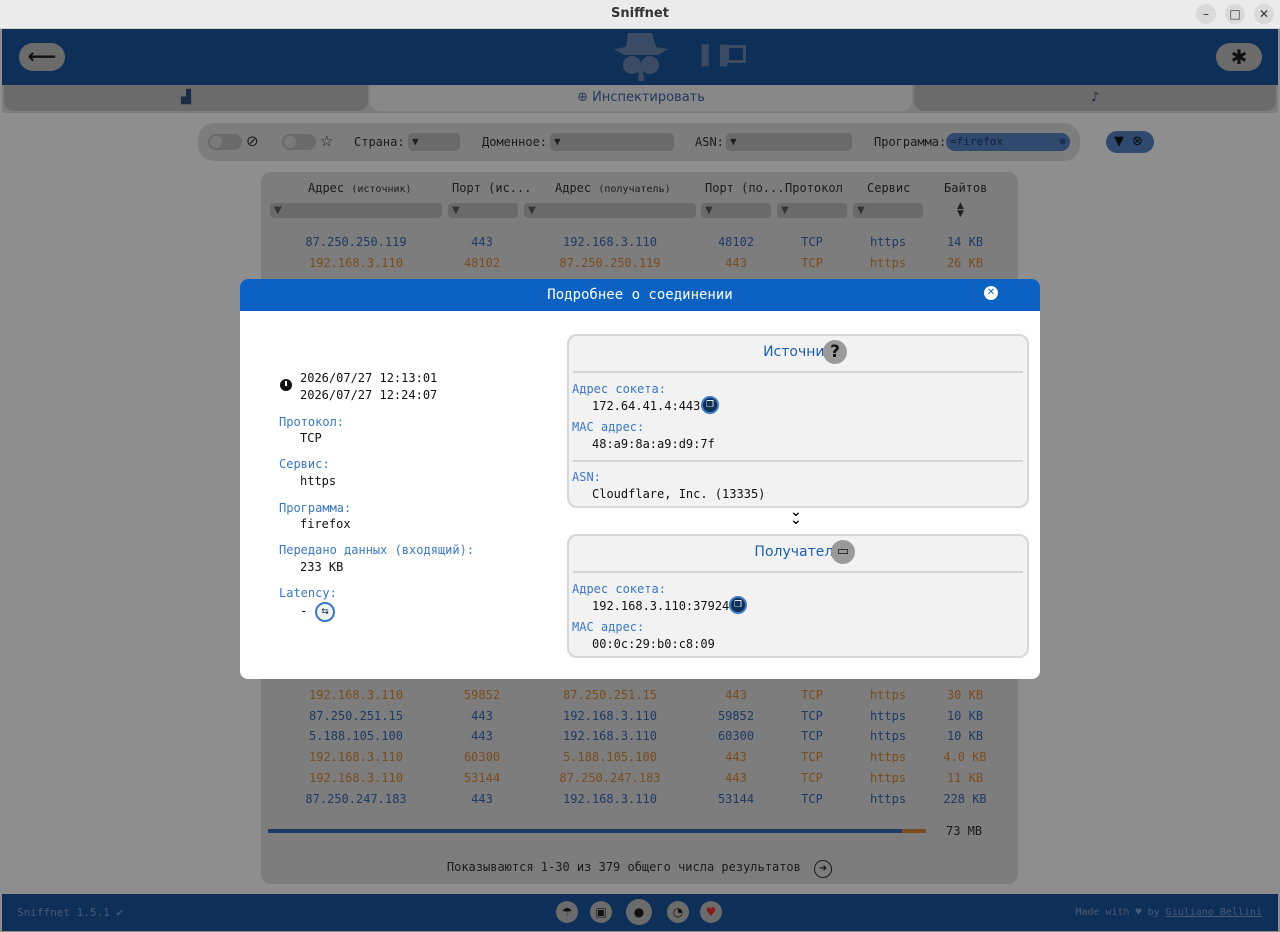 This screenshot has height=932, width=1280. I want to click on domain-filter-input: ▼, so click(612, 142).